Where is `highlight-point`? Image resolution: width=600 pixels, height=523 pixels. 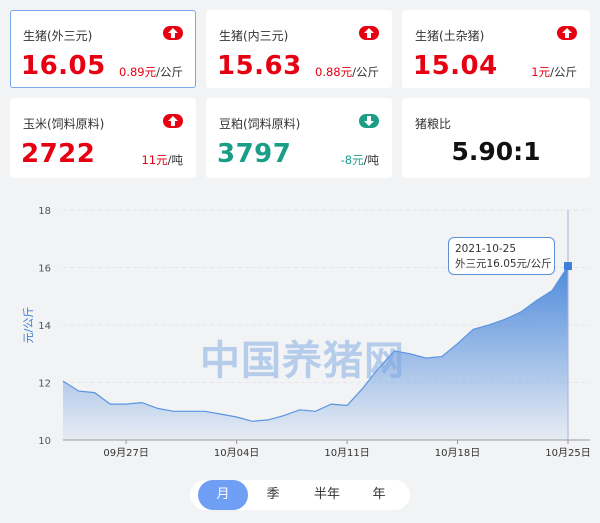 highlight-point is located at coordinates (568, 266).